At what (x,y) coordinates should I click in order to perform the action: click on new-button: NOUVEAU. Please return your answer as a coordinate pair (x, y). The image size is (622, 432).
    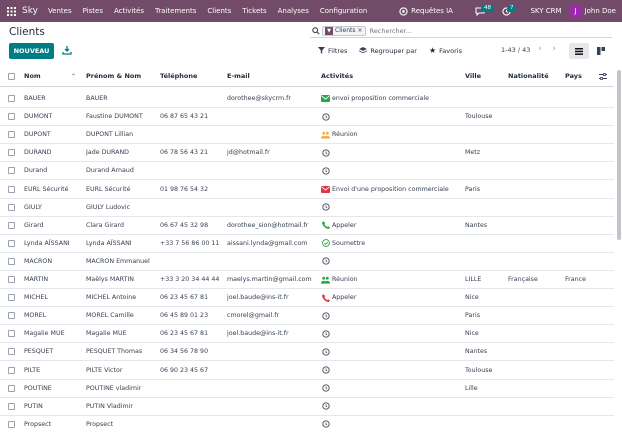
    Looking at the image, I should click on (31, 51).